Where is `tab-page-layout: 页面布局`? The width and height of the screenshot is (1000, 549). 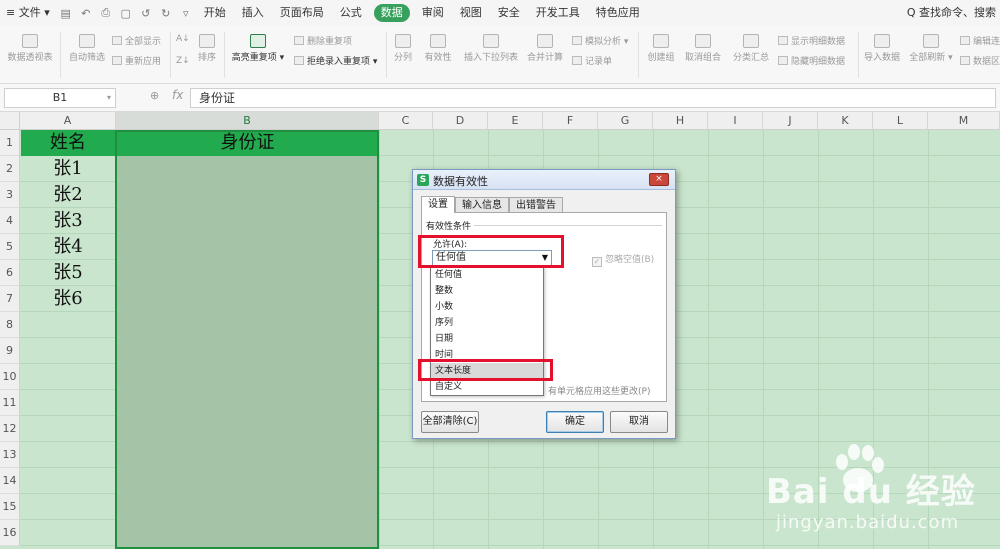 tab-page-layout: 页面布局 is located at coordinates (302, 13).